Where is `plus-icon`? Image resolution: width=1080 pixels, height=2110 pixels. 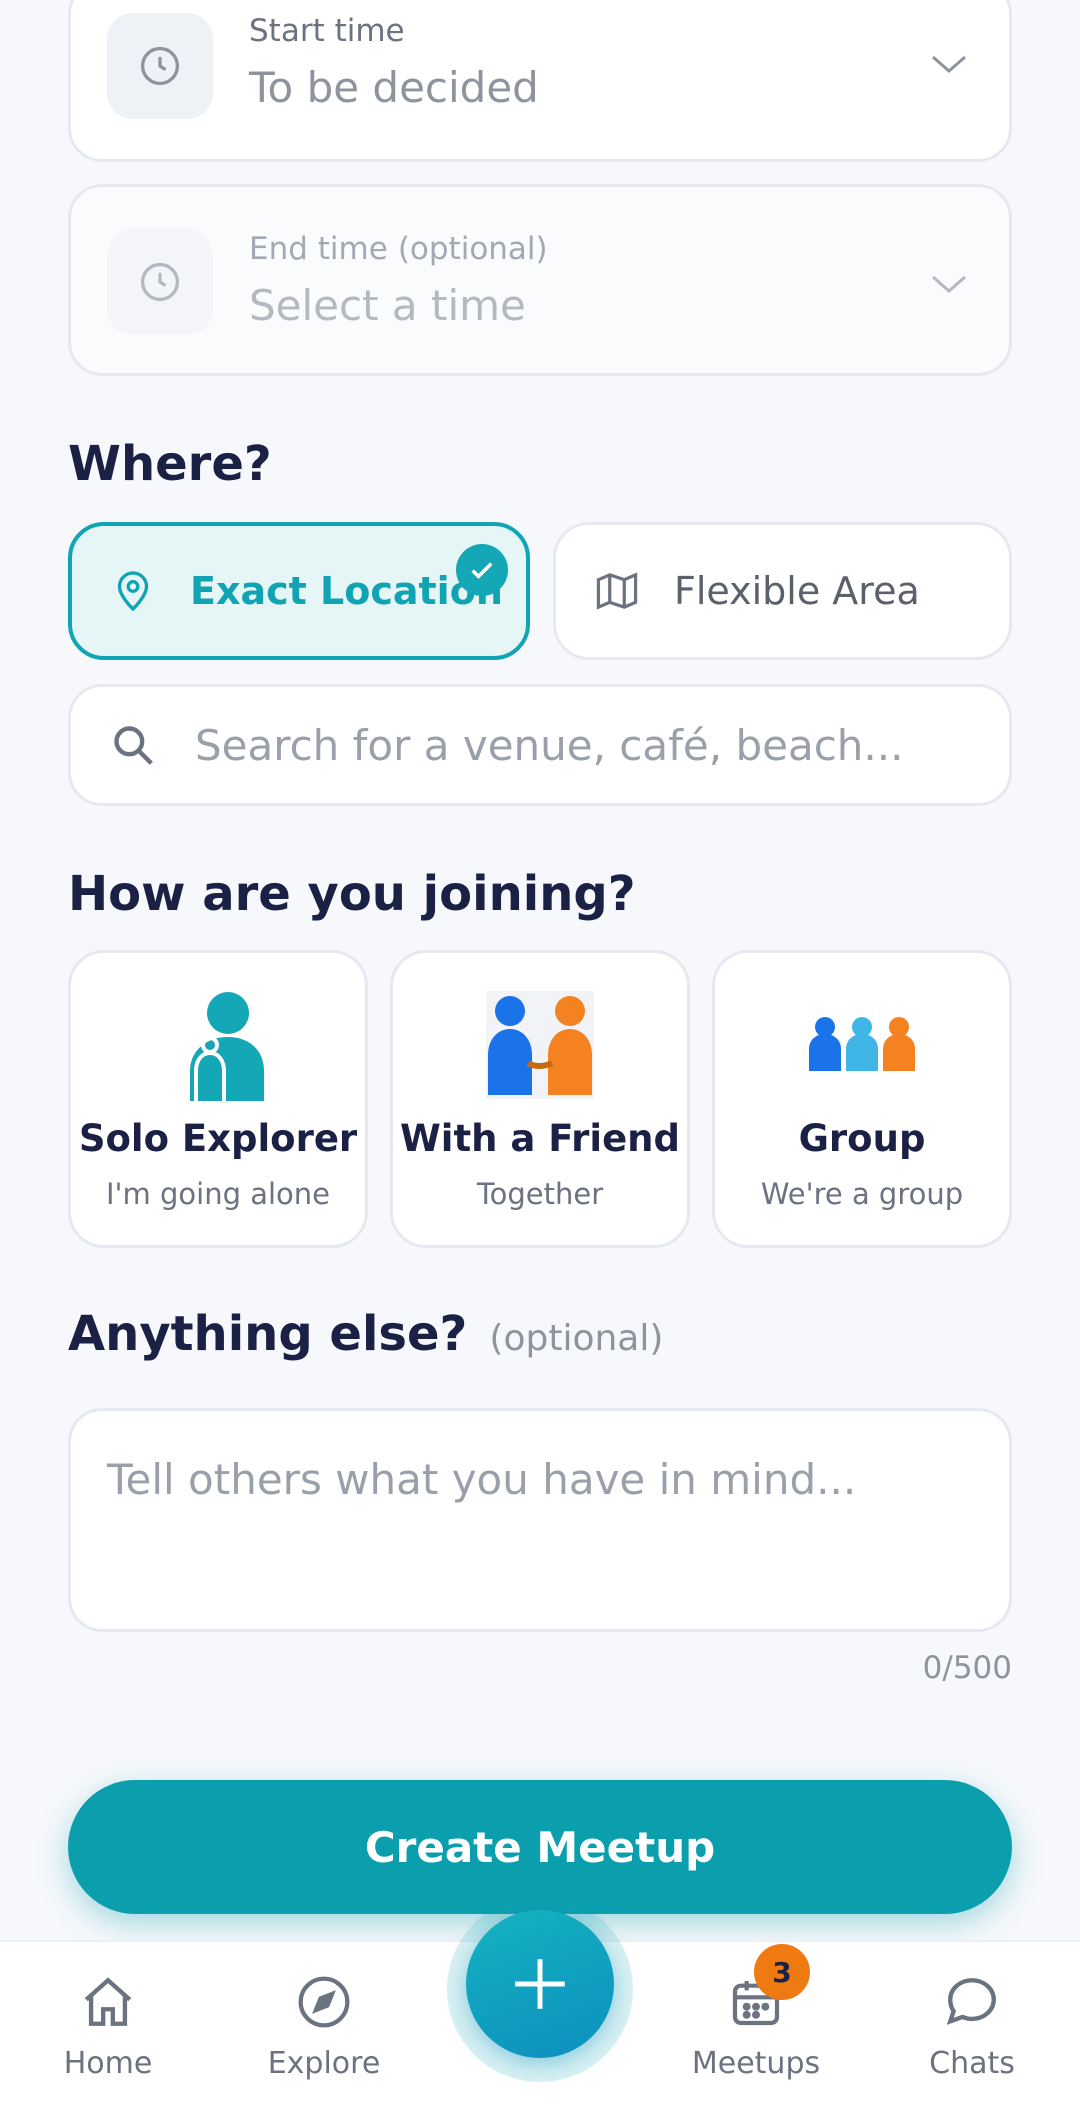 plus-icon is located at coordinates (540, 1984).